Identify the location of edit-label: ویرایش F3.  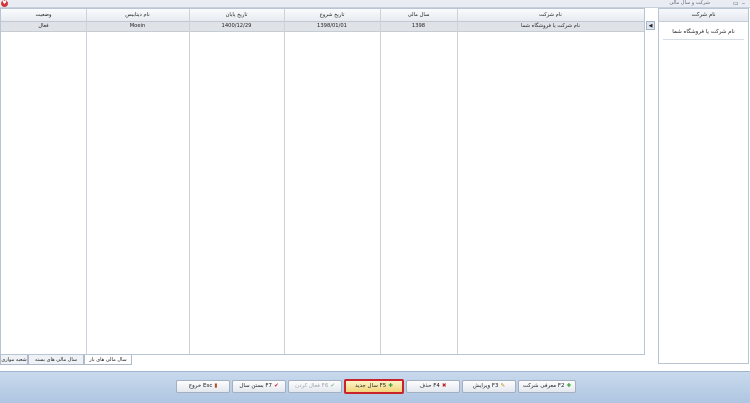
(485, 386).